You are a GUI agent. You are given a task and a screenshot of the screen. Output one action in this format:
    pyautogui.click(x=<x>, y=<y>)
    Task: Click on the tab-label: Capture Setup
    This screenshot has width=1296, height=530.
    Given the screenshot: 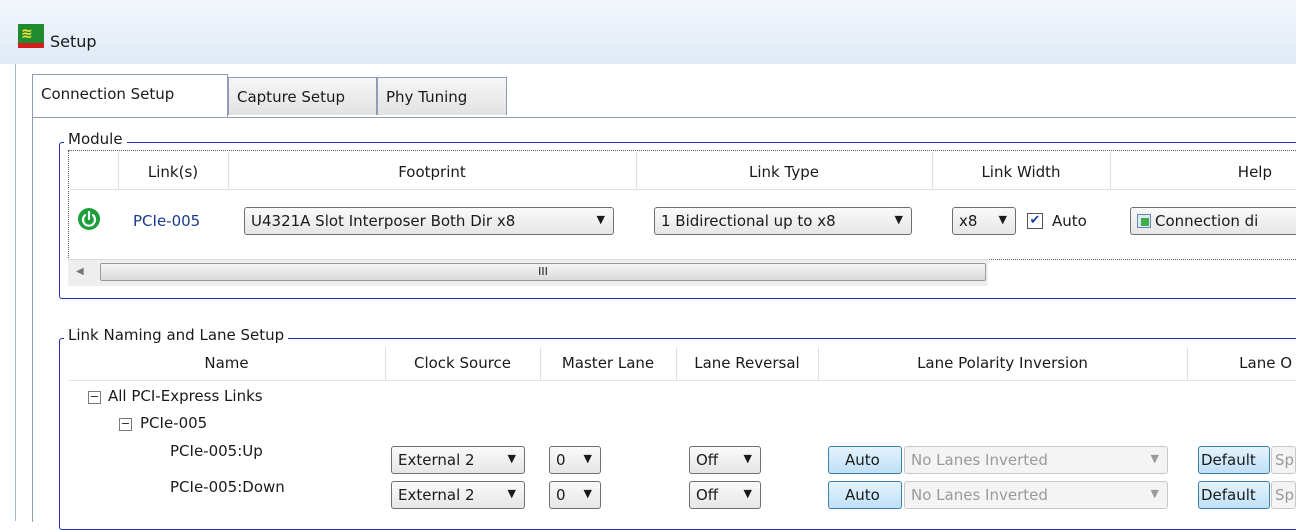 What is the action you would take?
    pyautogui.click(x=291, y=97)
    